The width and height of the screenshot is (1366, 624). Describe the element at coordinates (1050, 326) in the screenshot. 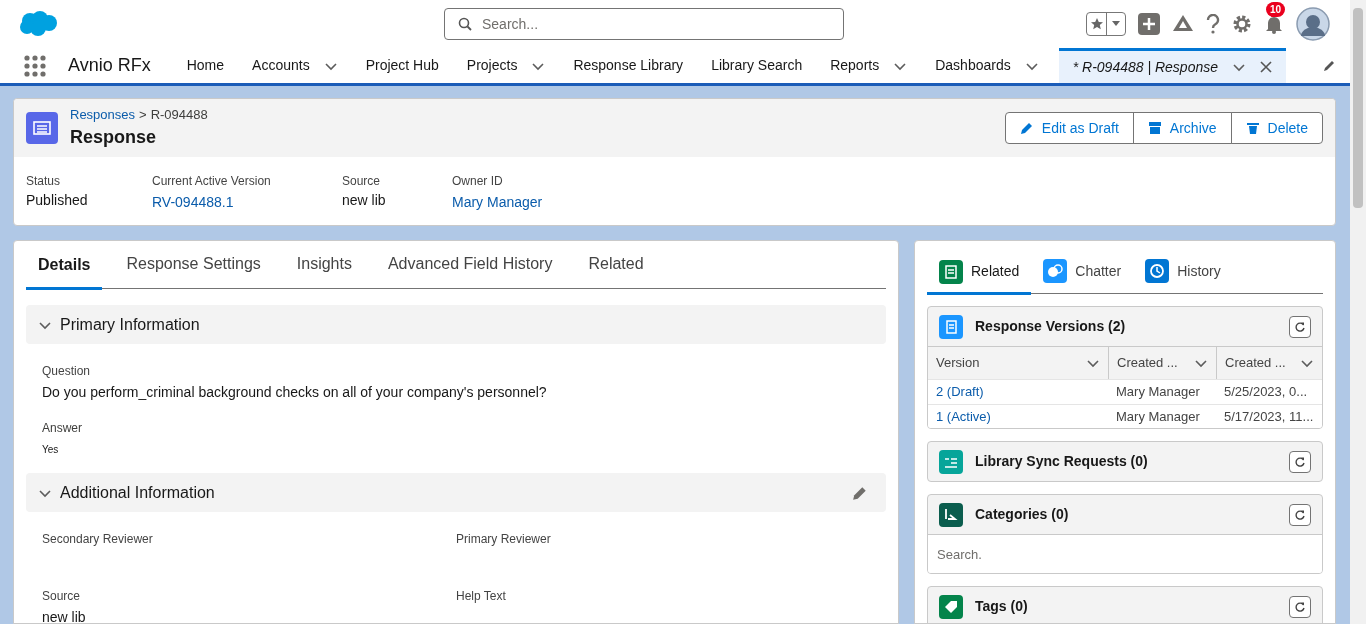

I see `related-list-title: Response Versions (2)` at that location.